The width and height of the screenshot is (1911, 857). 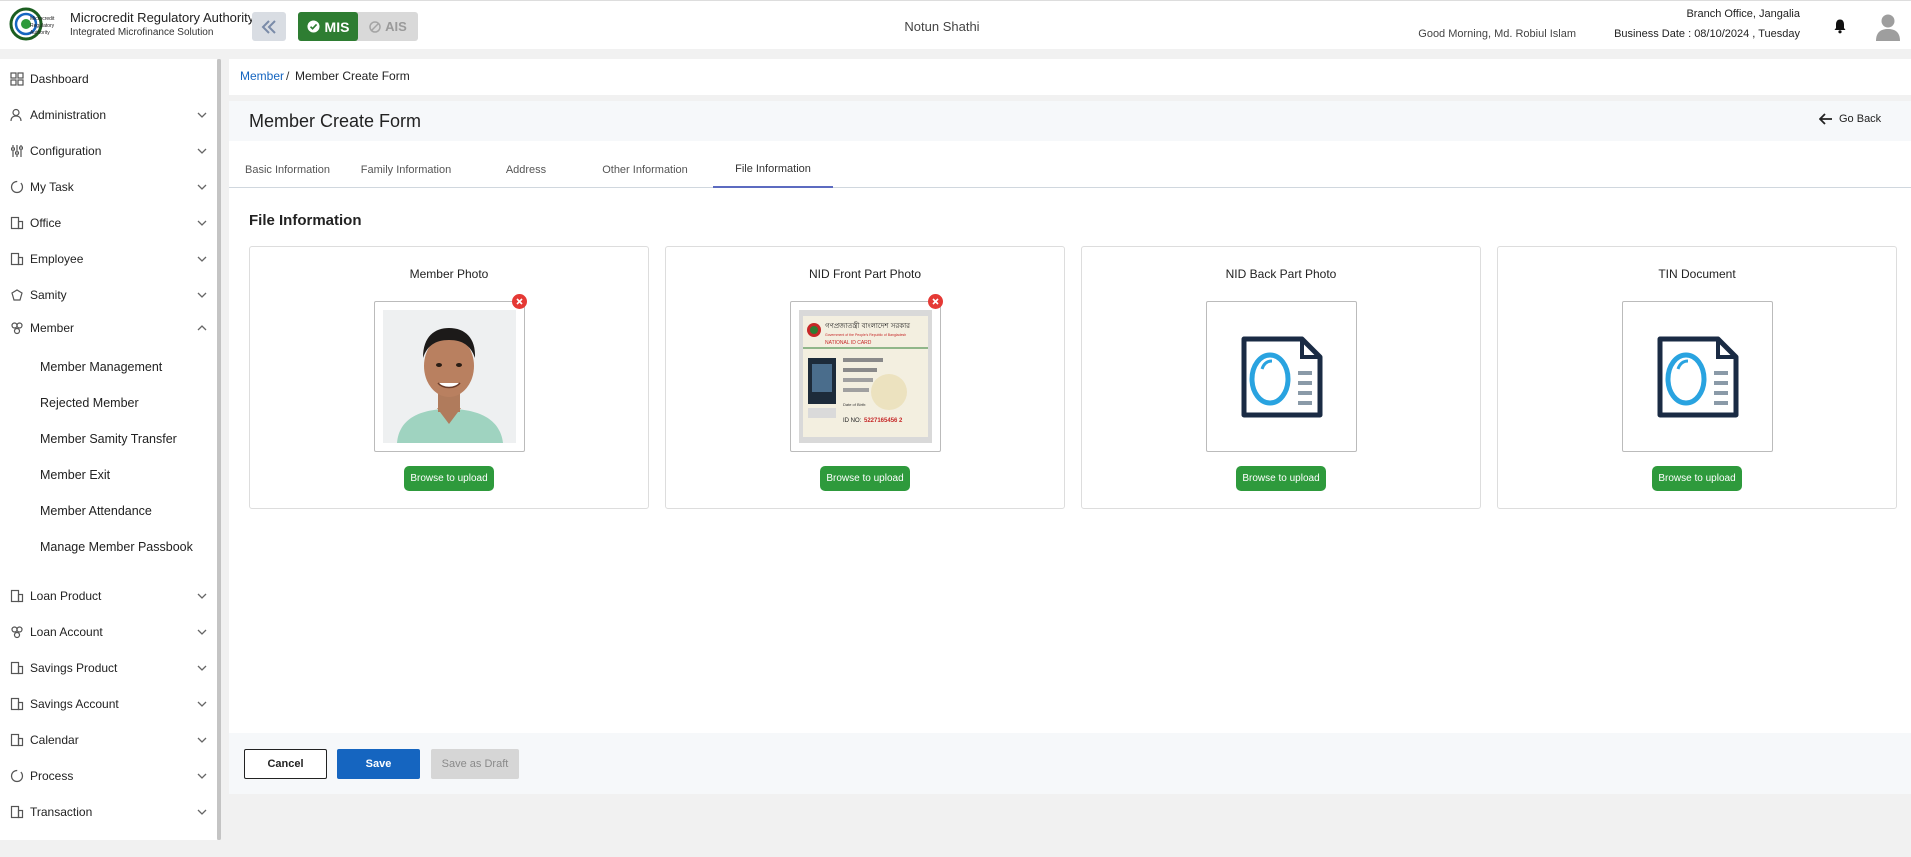 What do you see at coordinates (46, 223) in the screenshot?
I see `sidebar-item-label: Office` at bounding box center [46, 223].